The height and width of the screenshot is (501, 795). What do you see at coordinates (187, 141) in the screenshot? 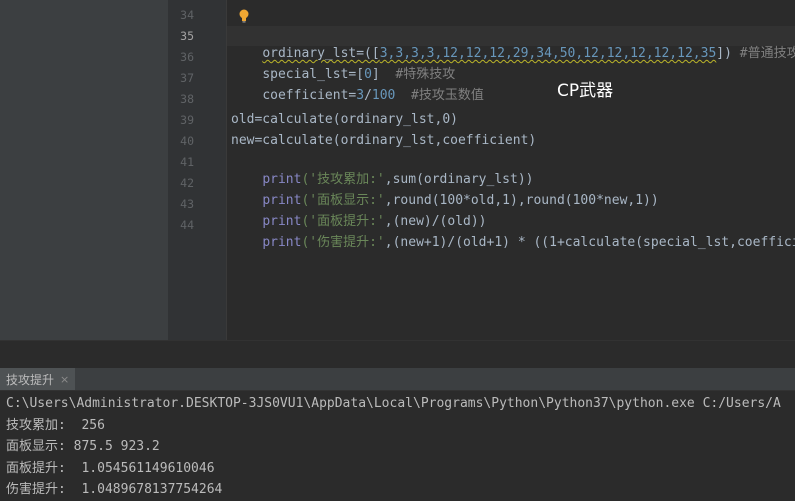
I see `line-number: 40` at bounding box center [187, 141].